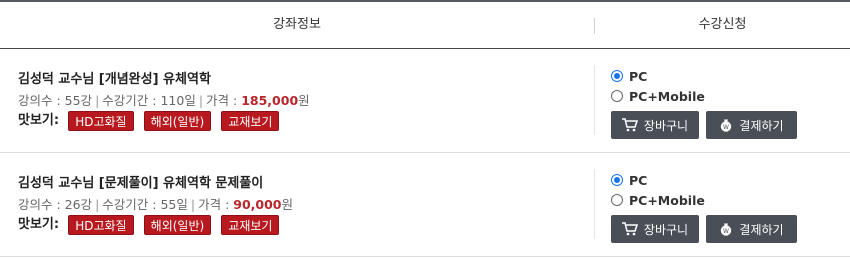 The height and width of the screenshot is (259, 850). What do you see at coordinates (114, 79) in the screenshot?
I see `course-title: 김성덕 교수님 [개념완성] 유체역학` at bounding box center [114, 79].